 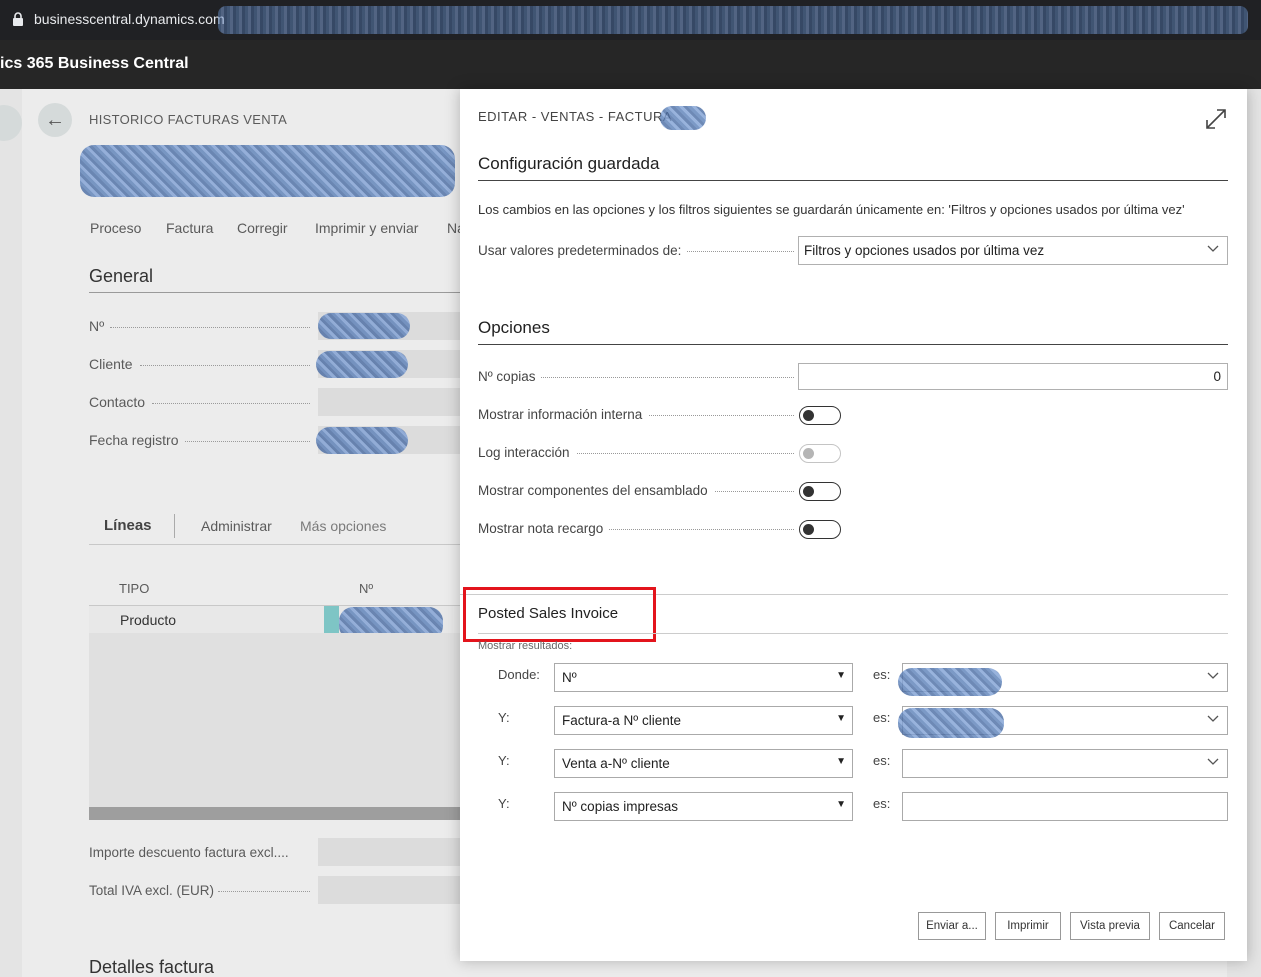 What do you see at coordinates (703, 677) in the screenshot?
I see `filter-field-select: Nº ▼` at bounding box center [703, 677].